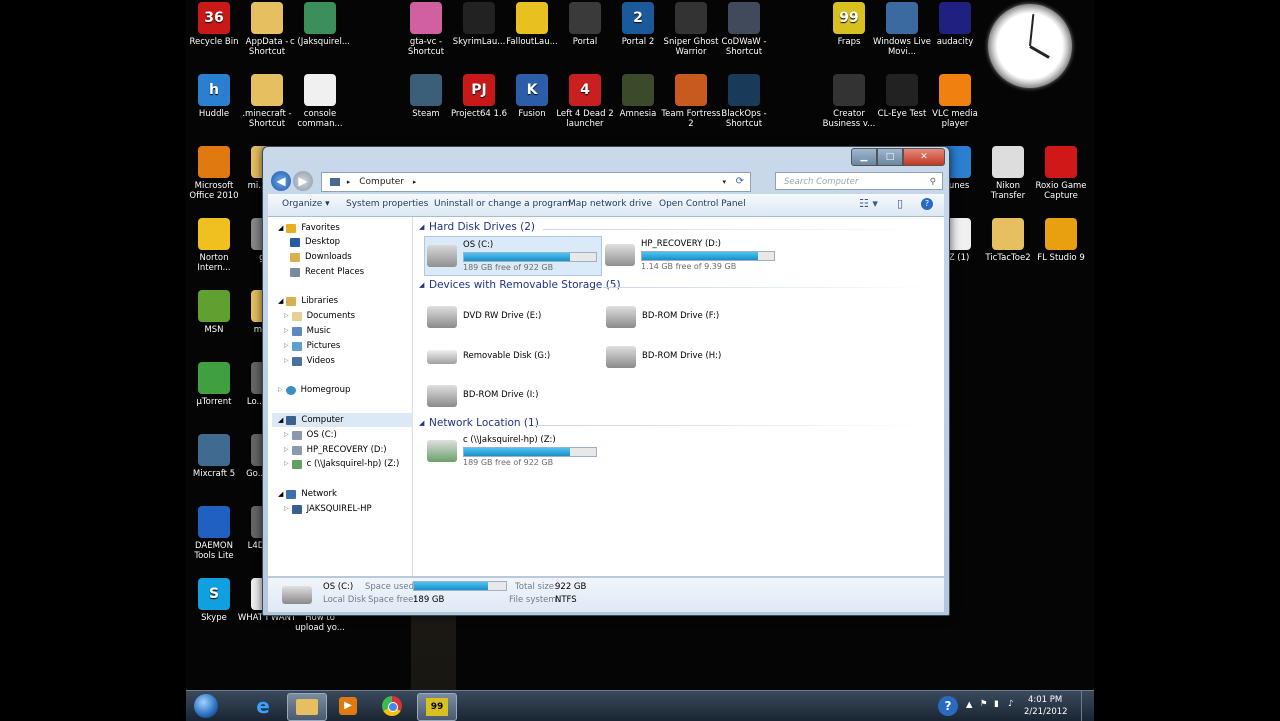  Describe the element at coordinates (740, 182) in the screenshot. I see `refresh-icon: ⟳` at that location.